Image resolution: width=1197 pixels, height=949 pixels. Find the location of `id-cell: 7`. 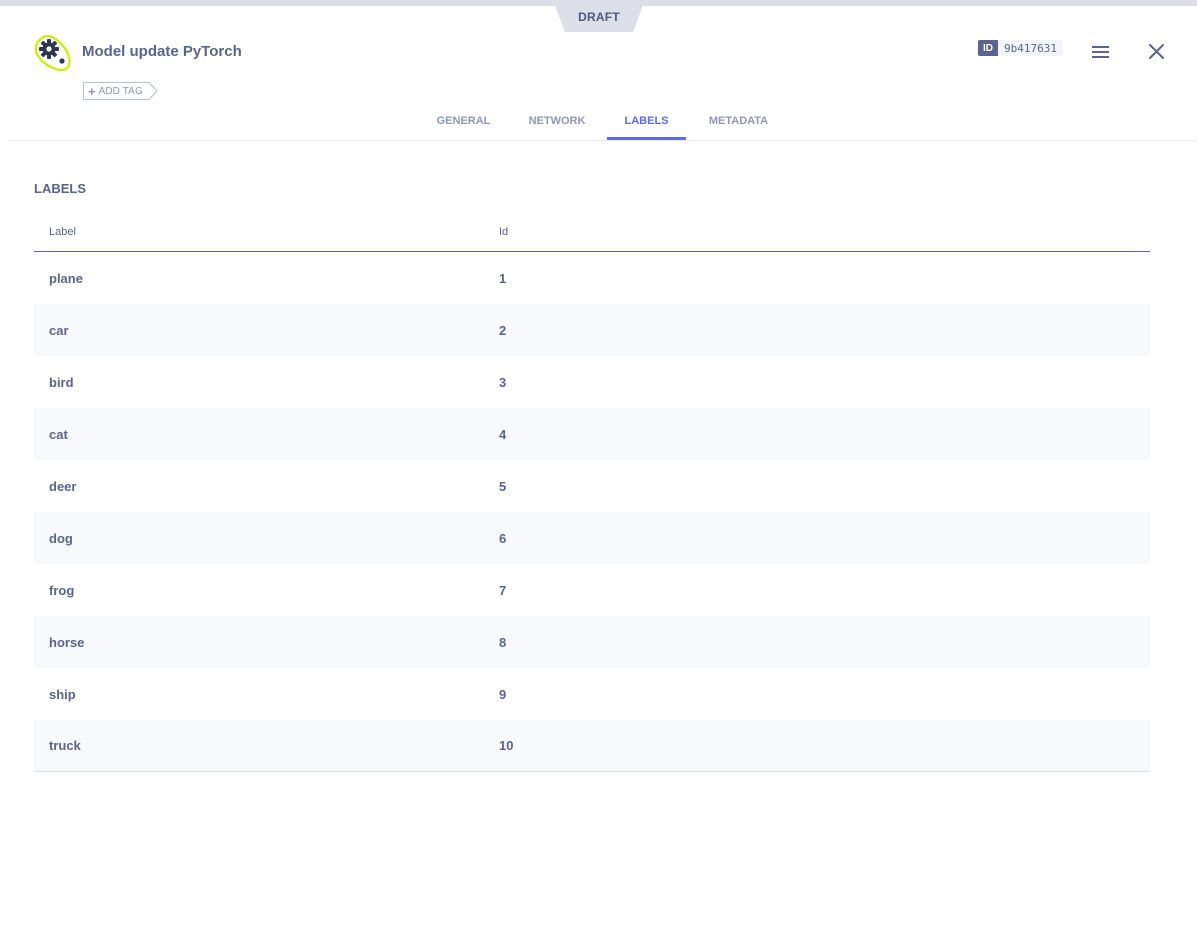

id-cell: 7 is located at coordinates (503, 590).